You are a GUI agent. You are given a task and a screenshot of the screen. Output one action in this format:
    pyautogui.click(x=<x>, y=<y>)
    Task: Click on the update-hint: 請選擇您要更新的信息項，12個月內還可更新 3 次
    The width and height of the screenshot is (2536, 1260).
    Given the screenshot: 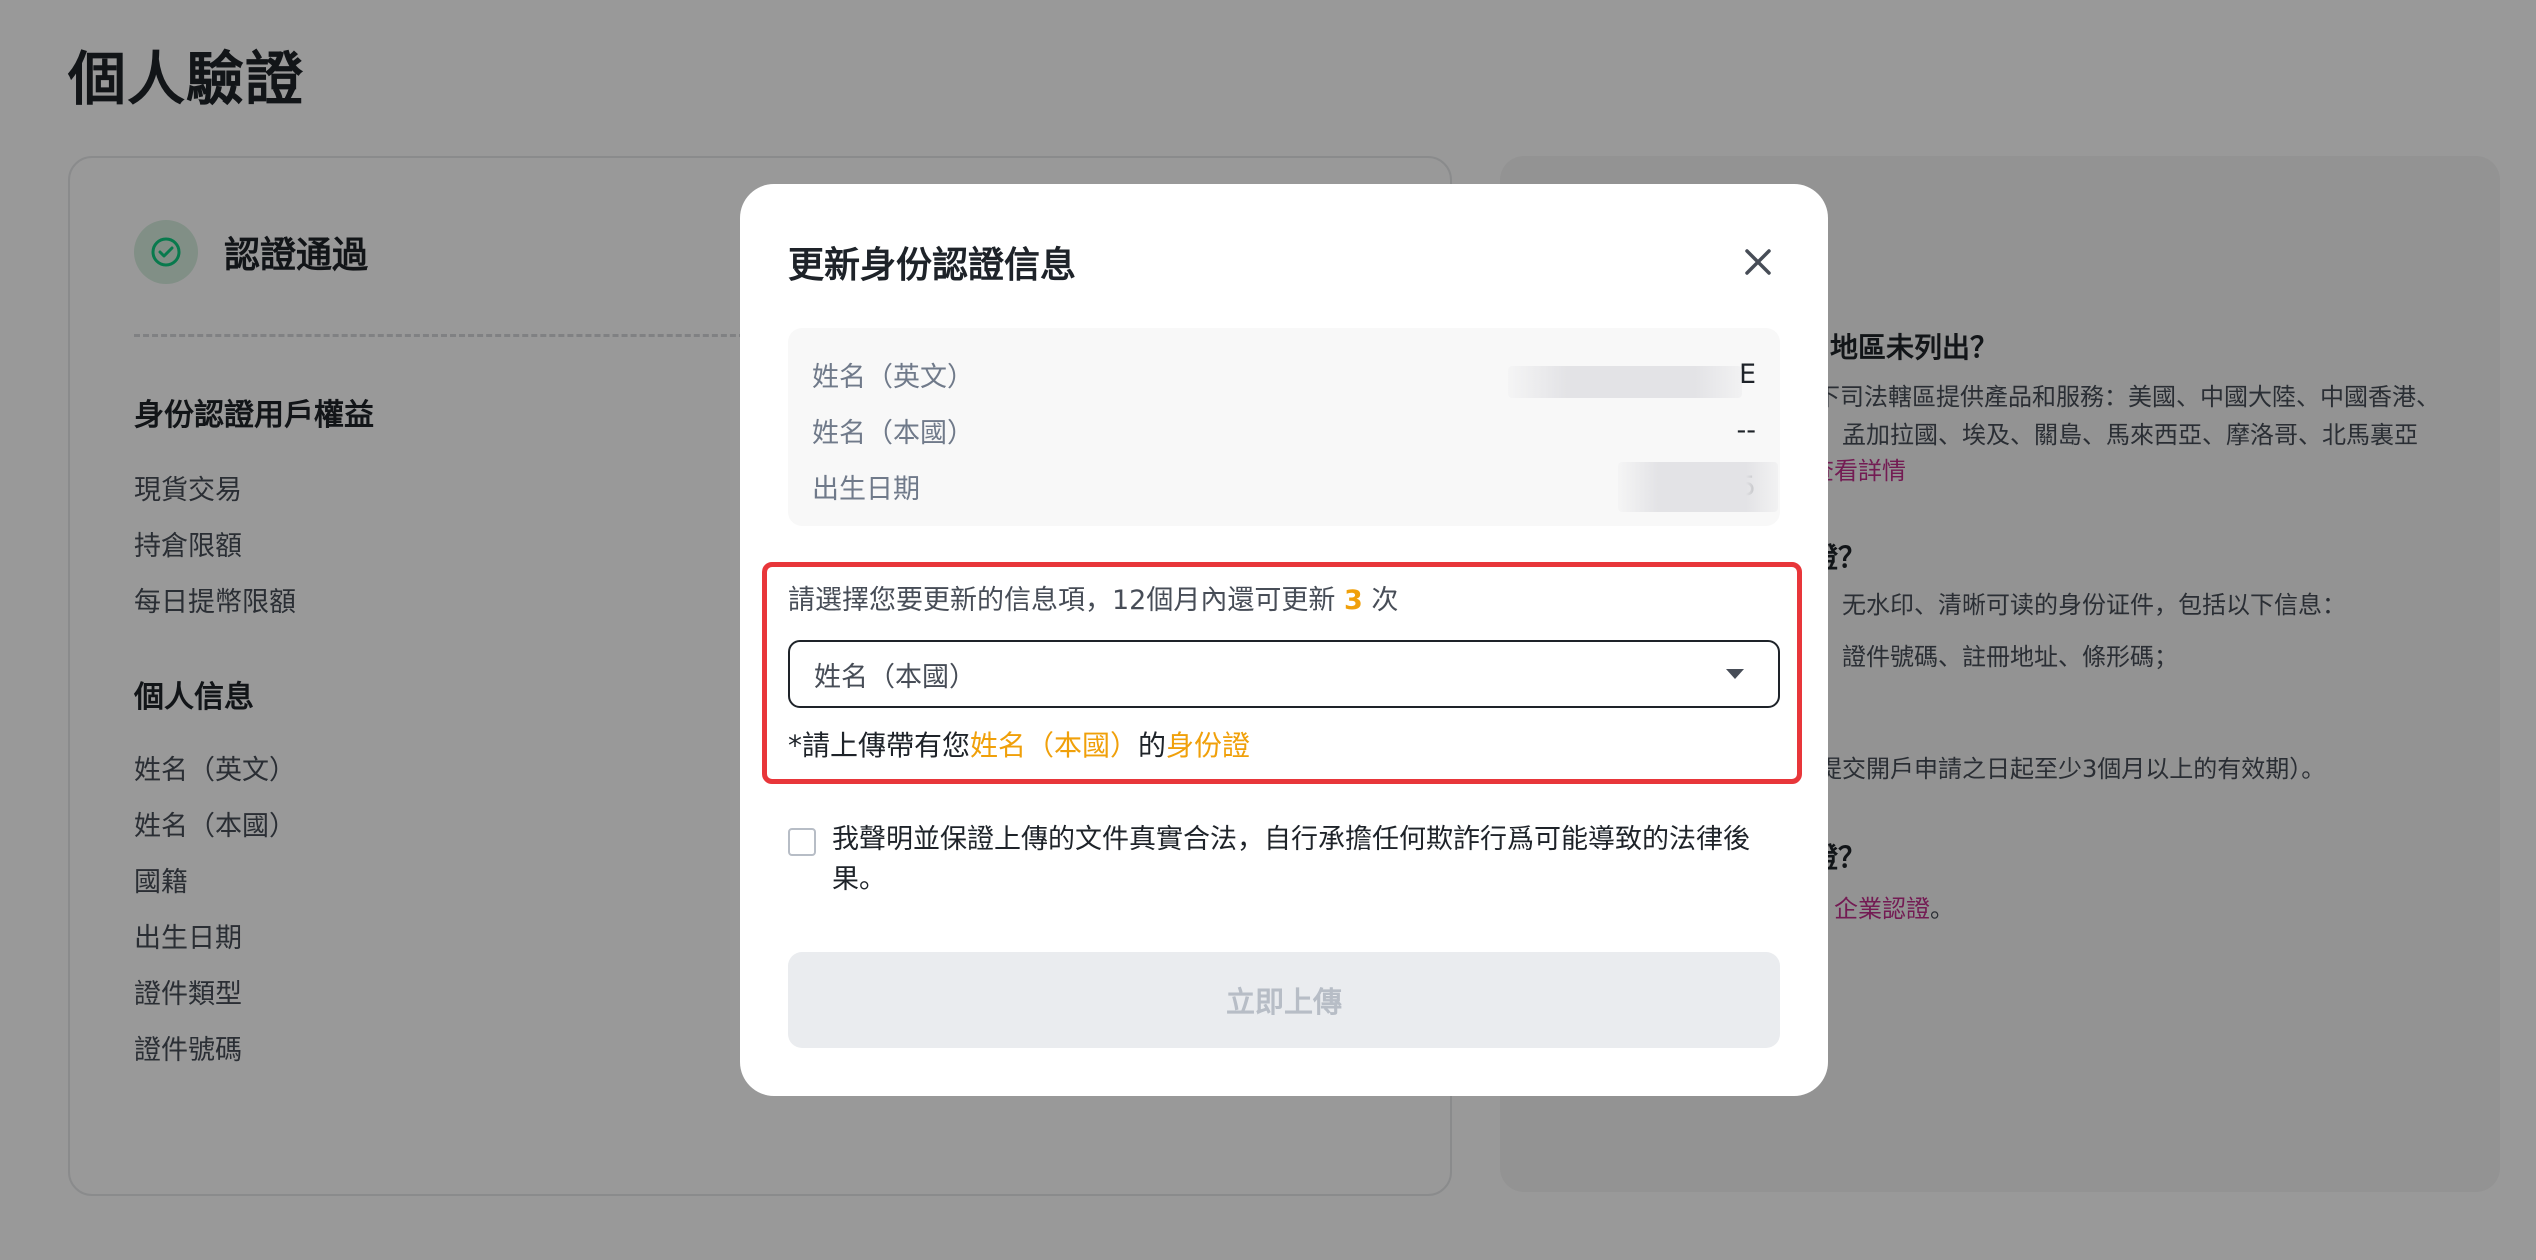 What is the action you would take?
    pyautogui.click(x=1093, y=597)
    